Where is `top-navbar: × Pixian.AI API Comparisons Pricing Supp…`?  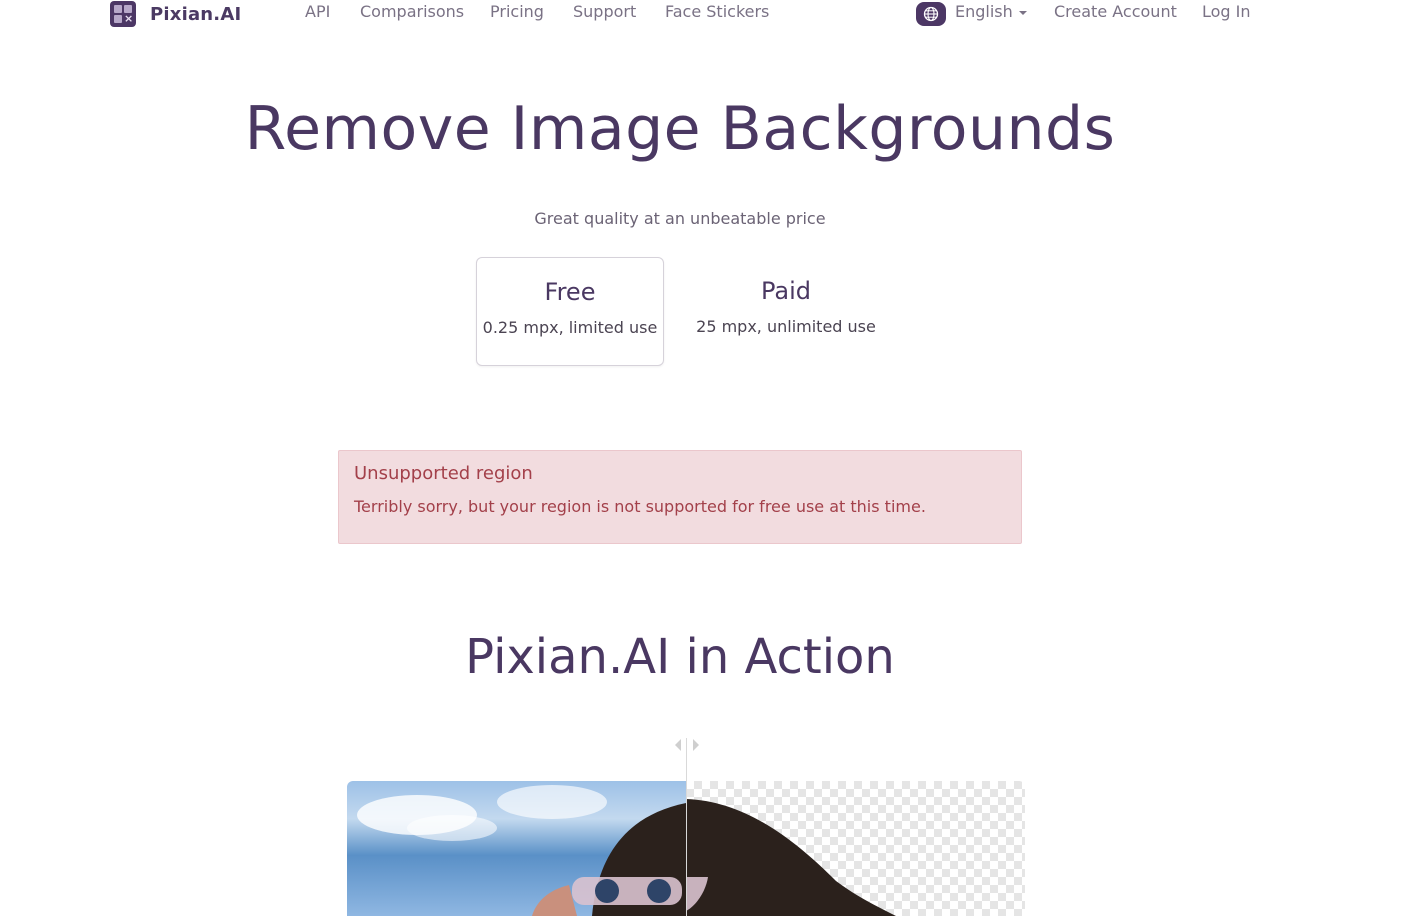
top-navbar: × Pixian.AI API Comparisons Pricing Supp… is located at coordinates (705, 15).